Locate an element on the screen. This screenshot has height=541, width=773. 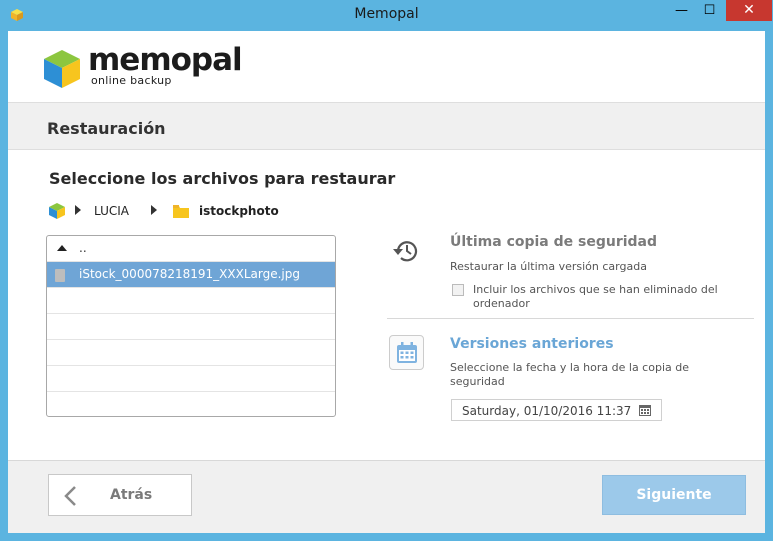
section-header: Restauración is located at coordinates (386, 126).